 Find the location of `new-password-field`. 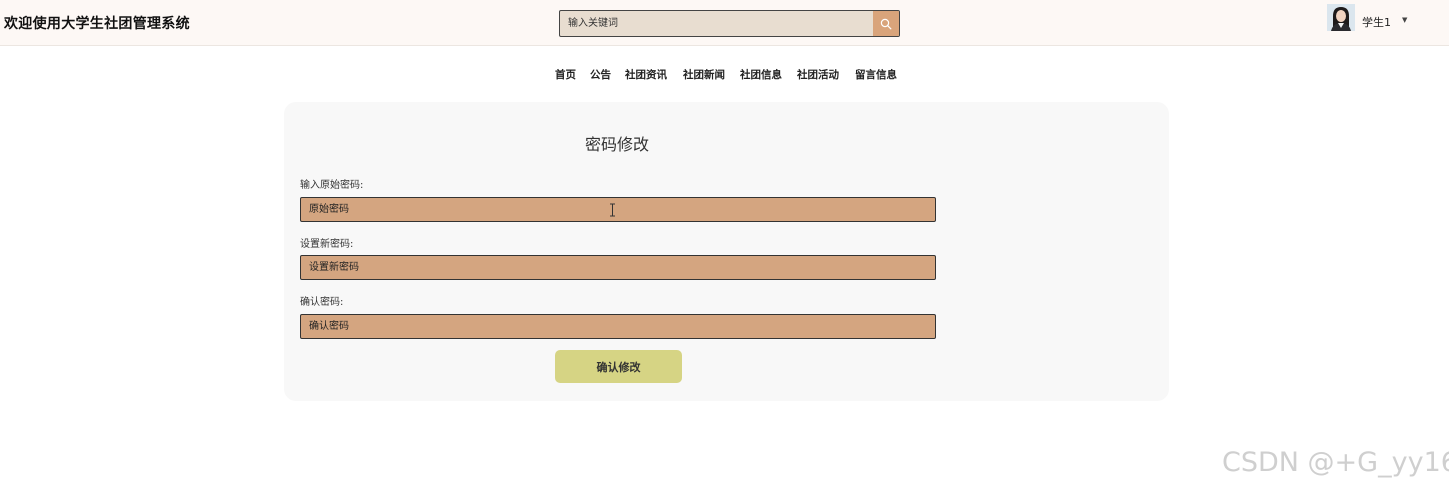

new-password-field is located at coordinates (618, 267).